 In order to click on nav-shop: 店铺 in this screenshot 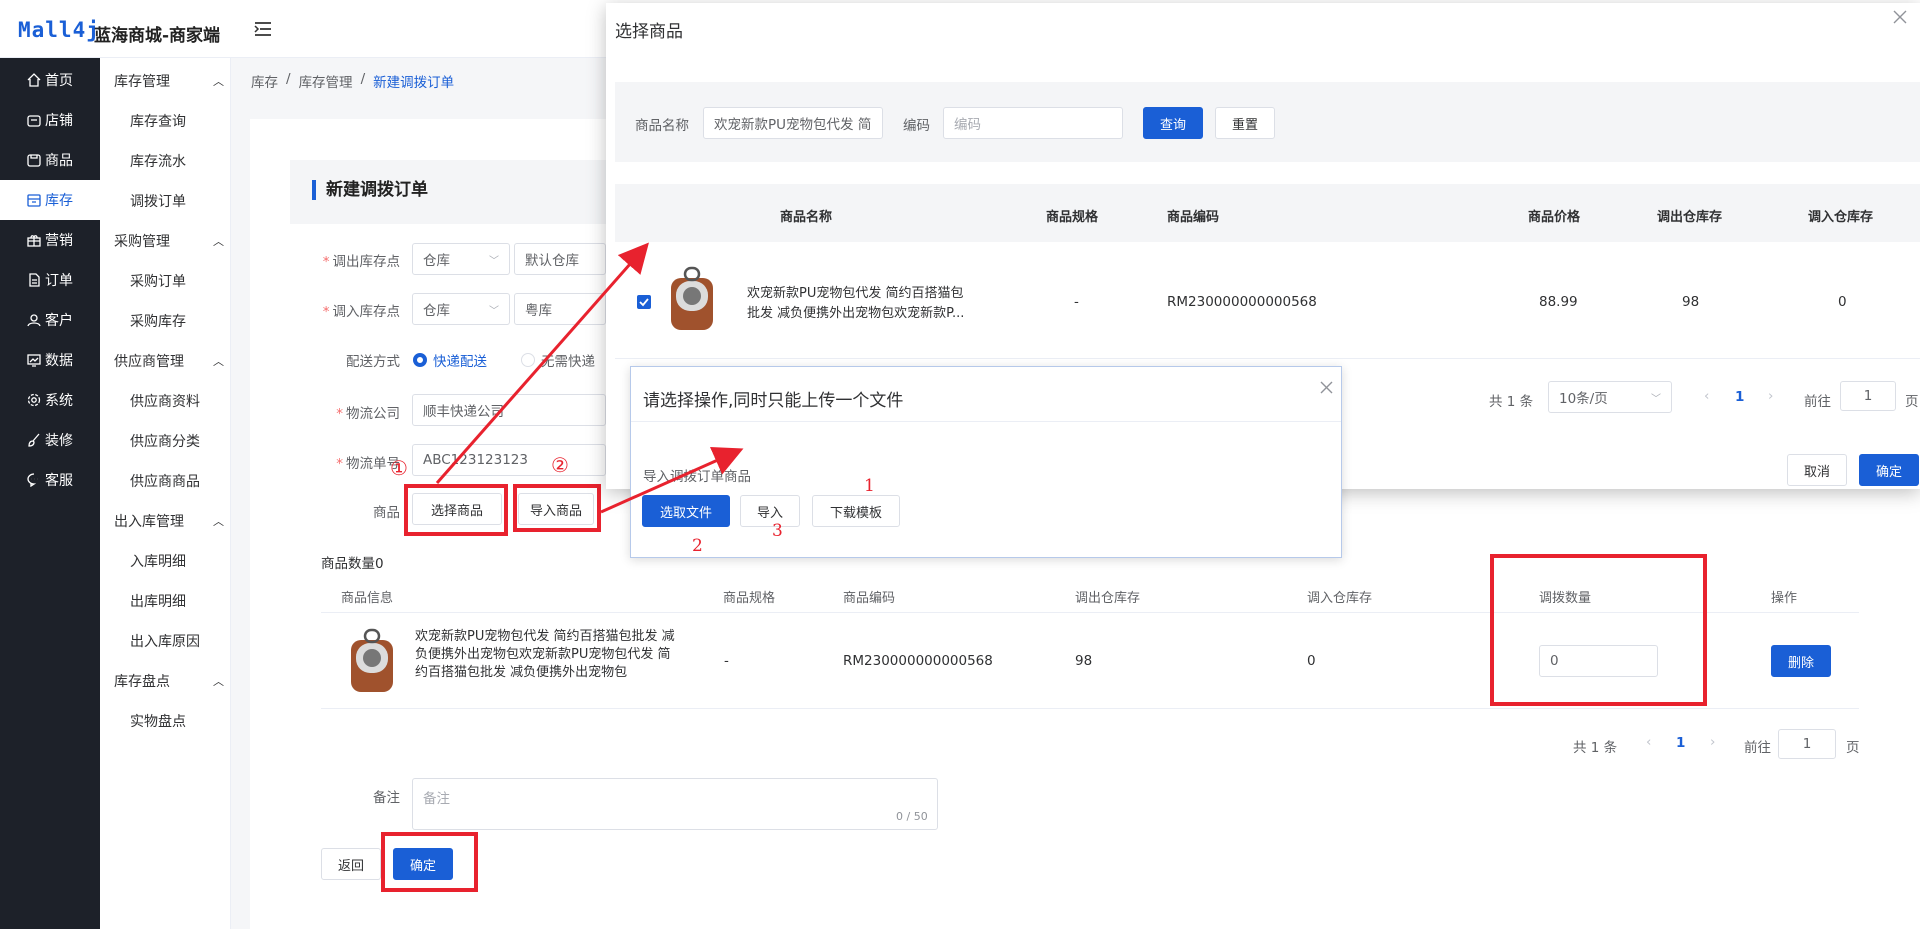, I will do `click(50, 120)`.